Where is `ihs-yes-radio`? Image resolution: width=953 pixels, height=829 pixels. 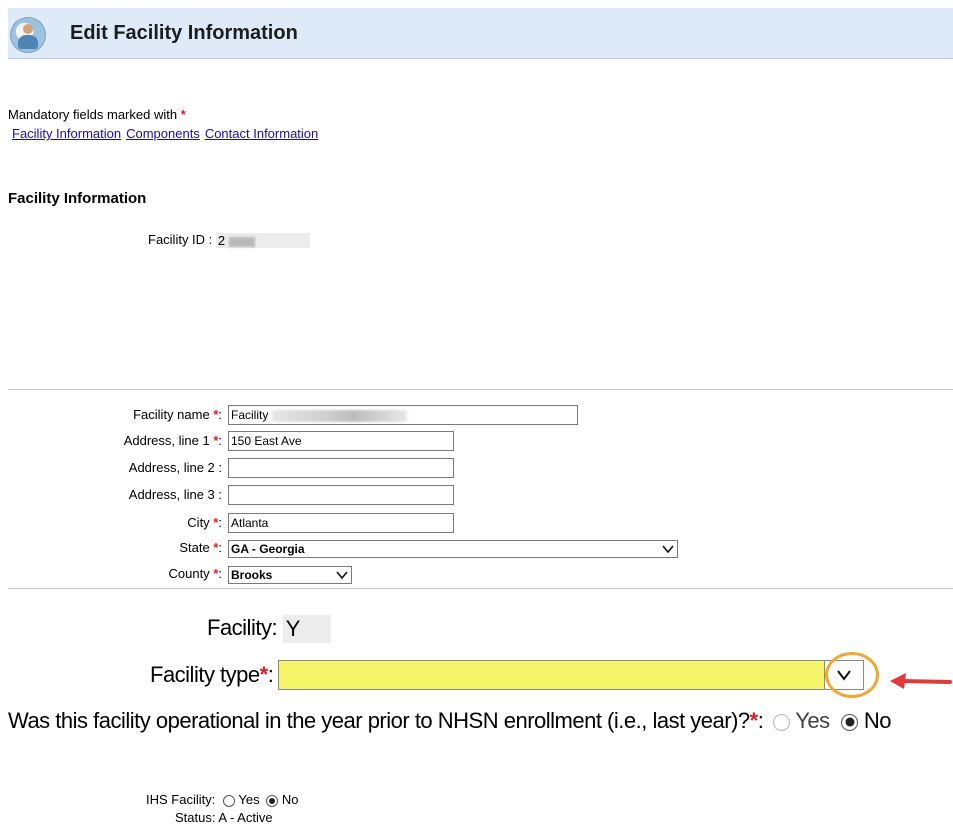 ihs-yes-radio is located at coordinates (228, 800).